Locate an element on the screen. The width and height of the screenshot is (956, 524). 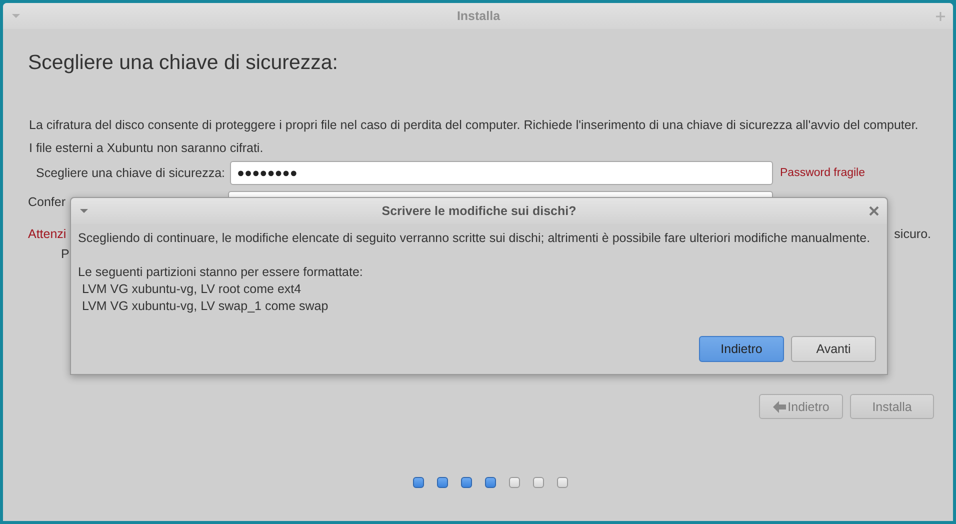
partition-item: LVM VG xubuntu-vg, LV root come ext4 is located at coordinates (191, 289).